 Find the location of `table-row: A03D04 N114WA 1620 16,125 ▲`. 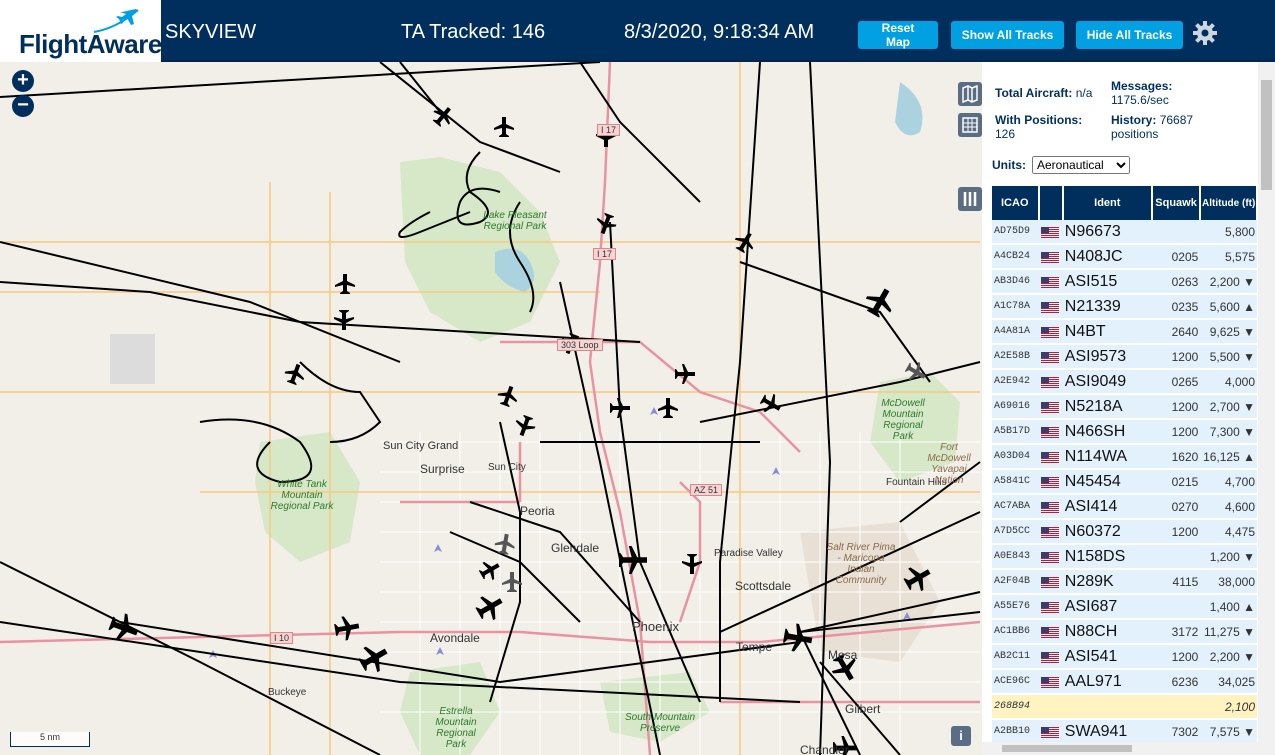

table-row: A03D04 N114WA 1620 16,125 ▲ is located at coordinates (1124, 457).